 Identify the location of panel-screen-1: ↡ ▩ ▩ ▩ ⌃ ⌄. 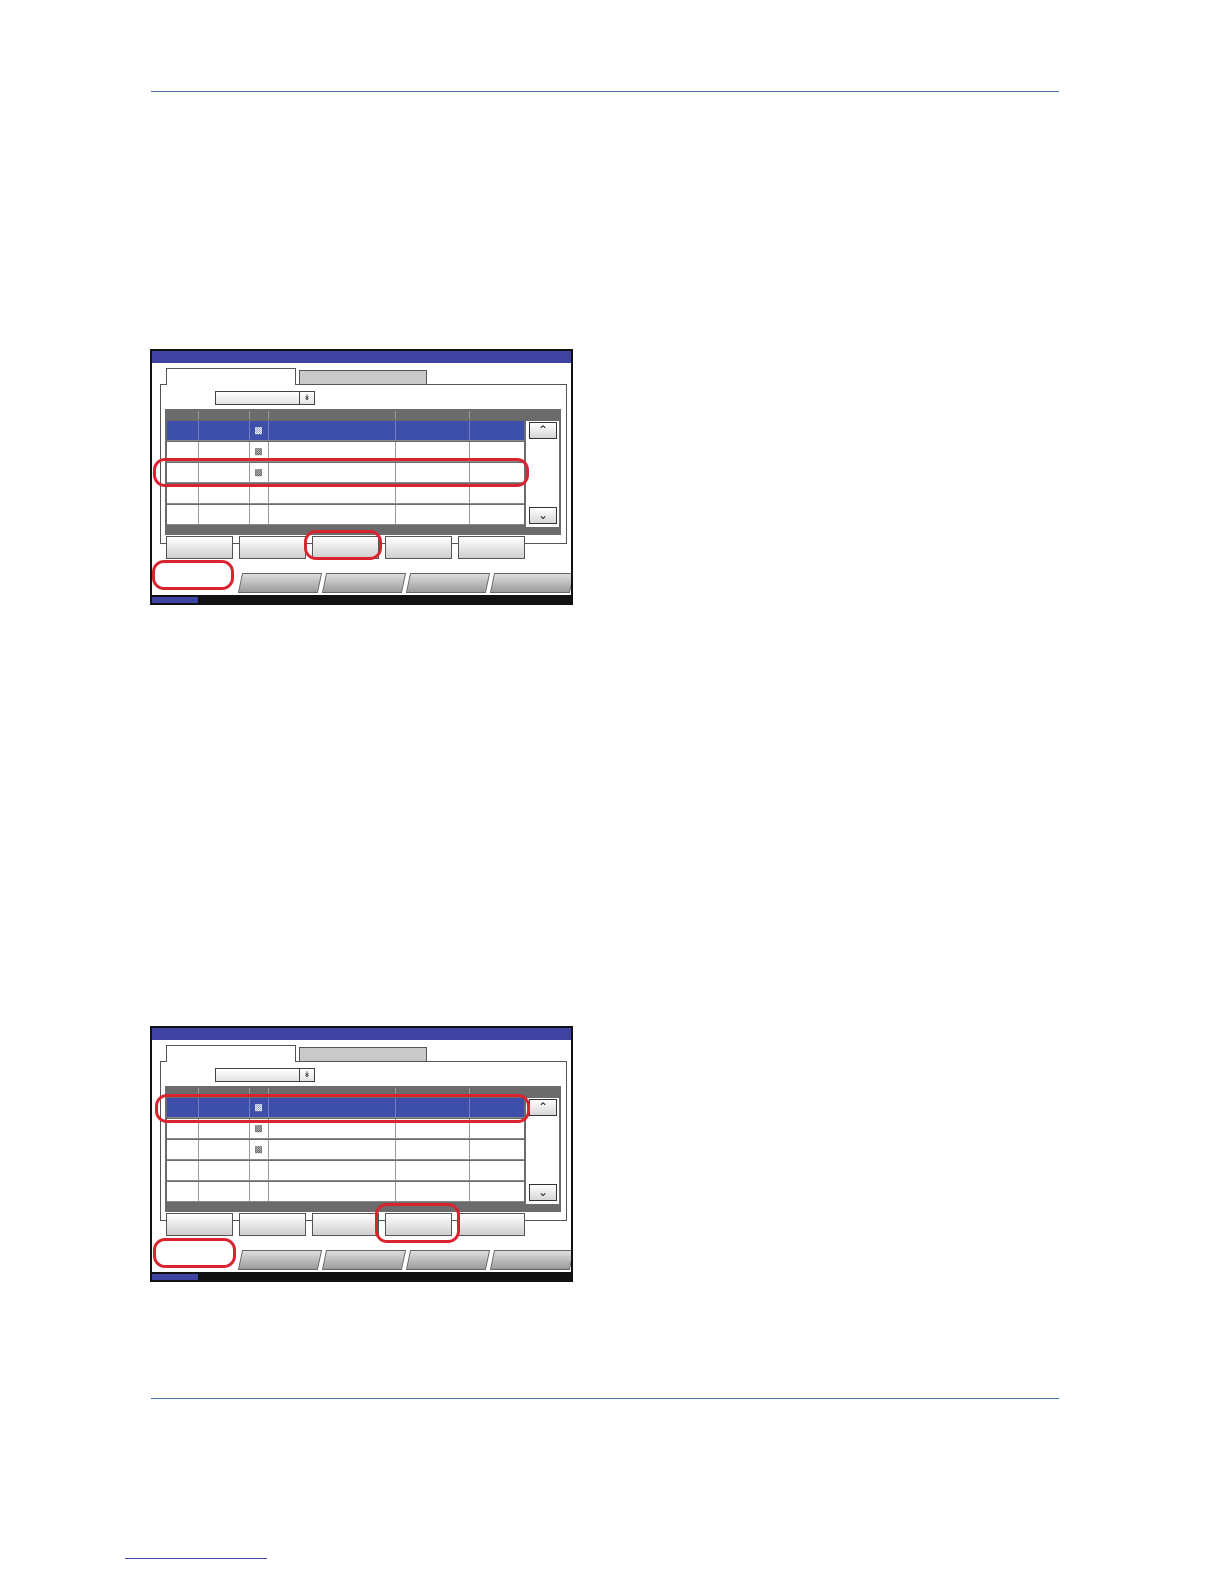
(361, 477).